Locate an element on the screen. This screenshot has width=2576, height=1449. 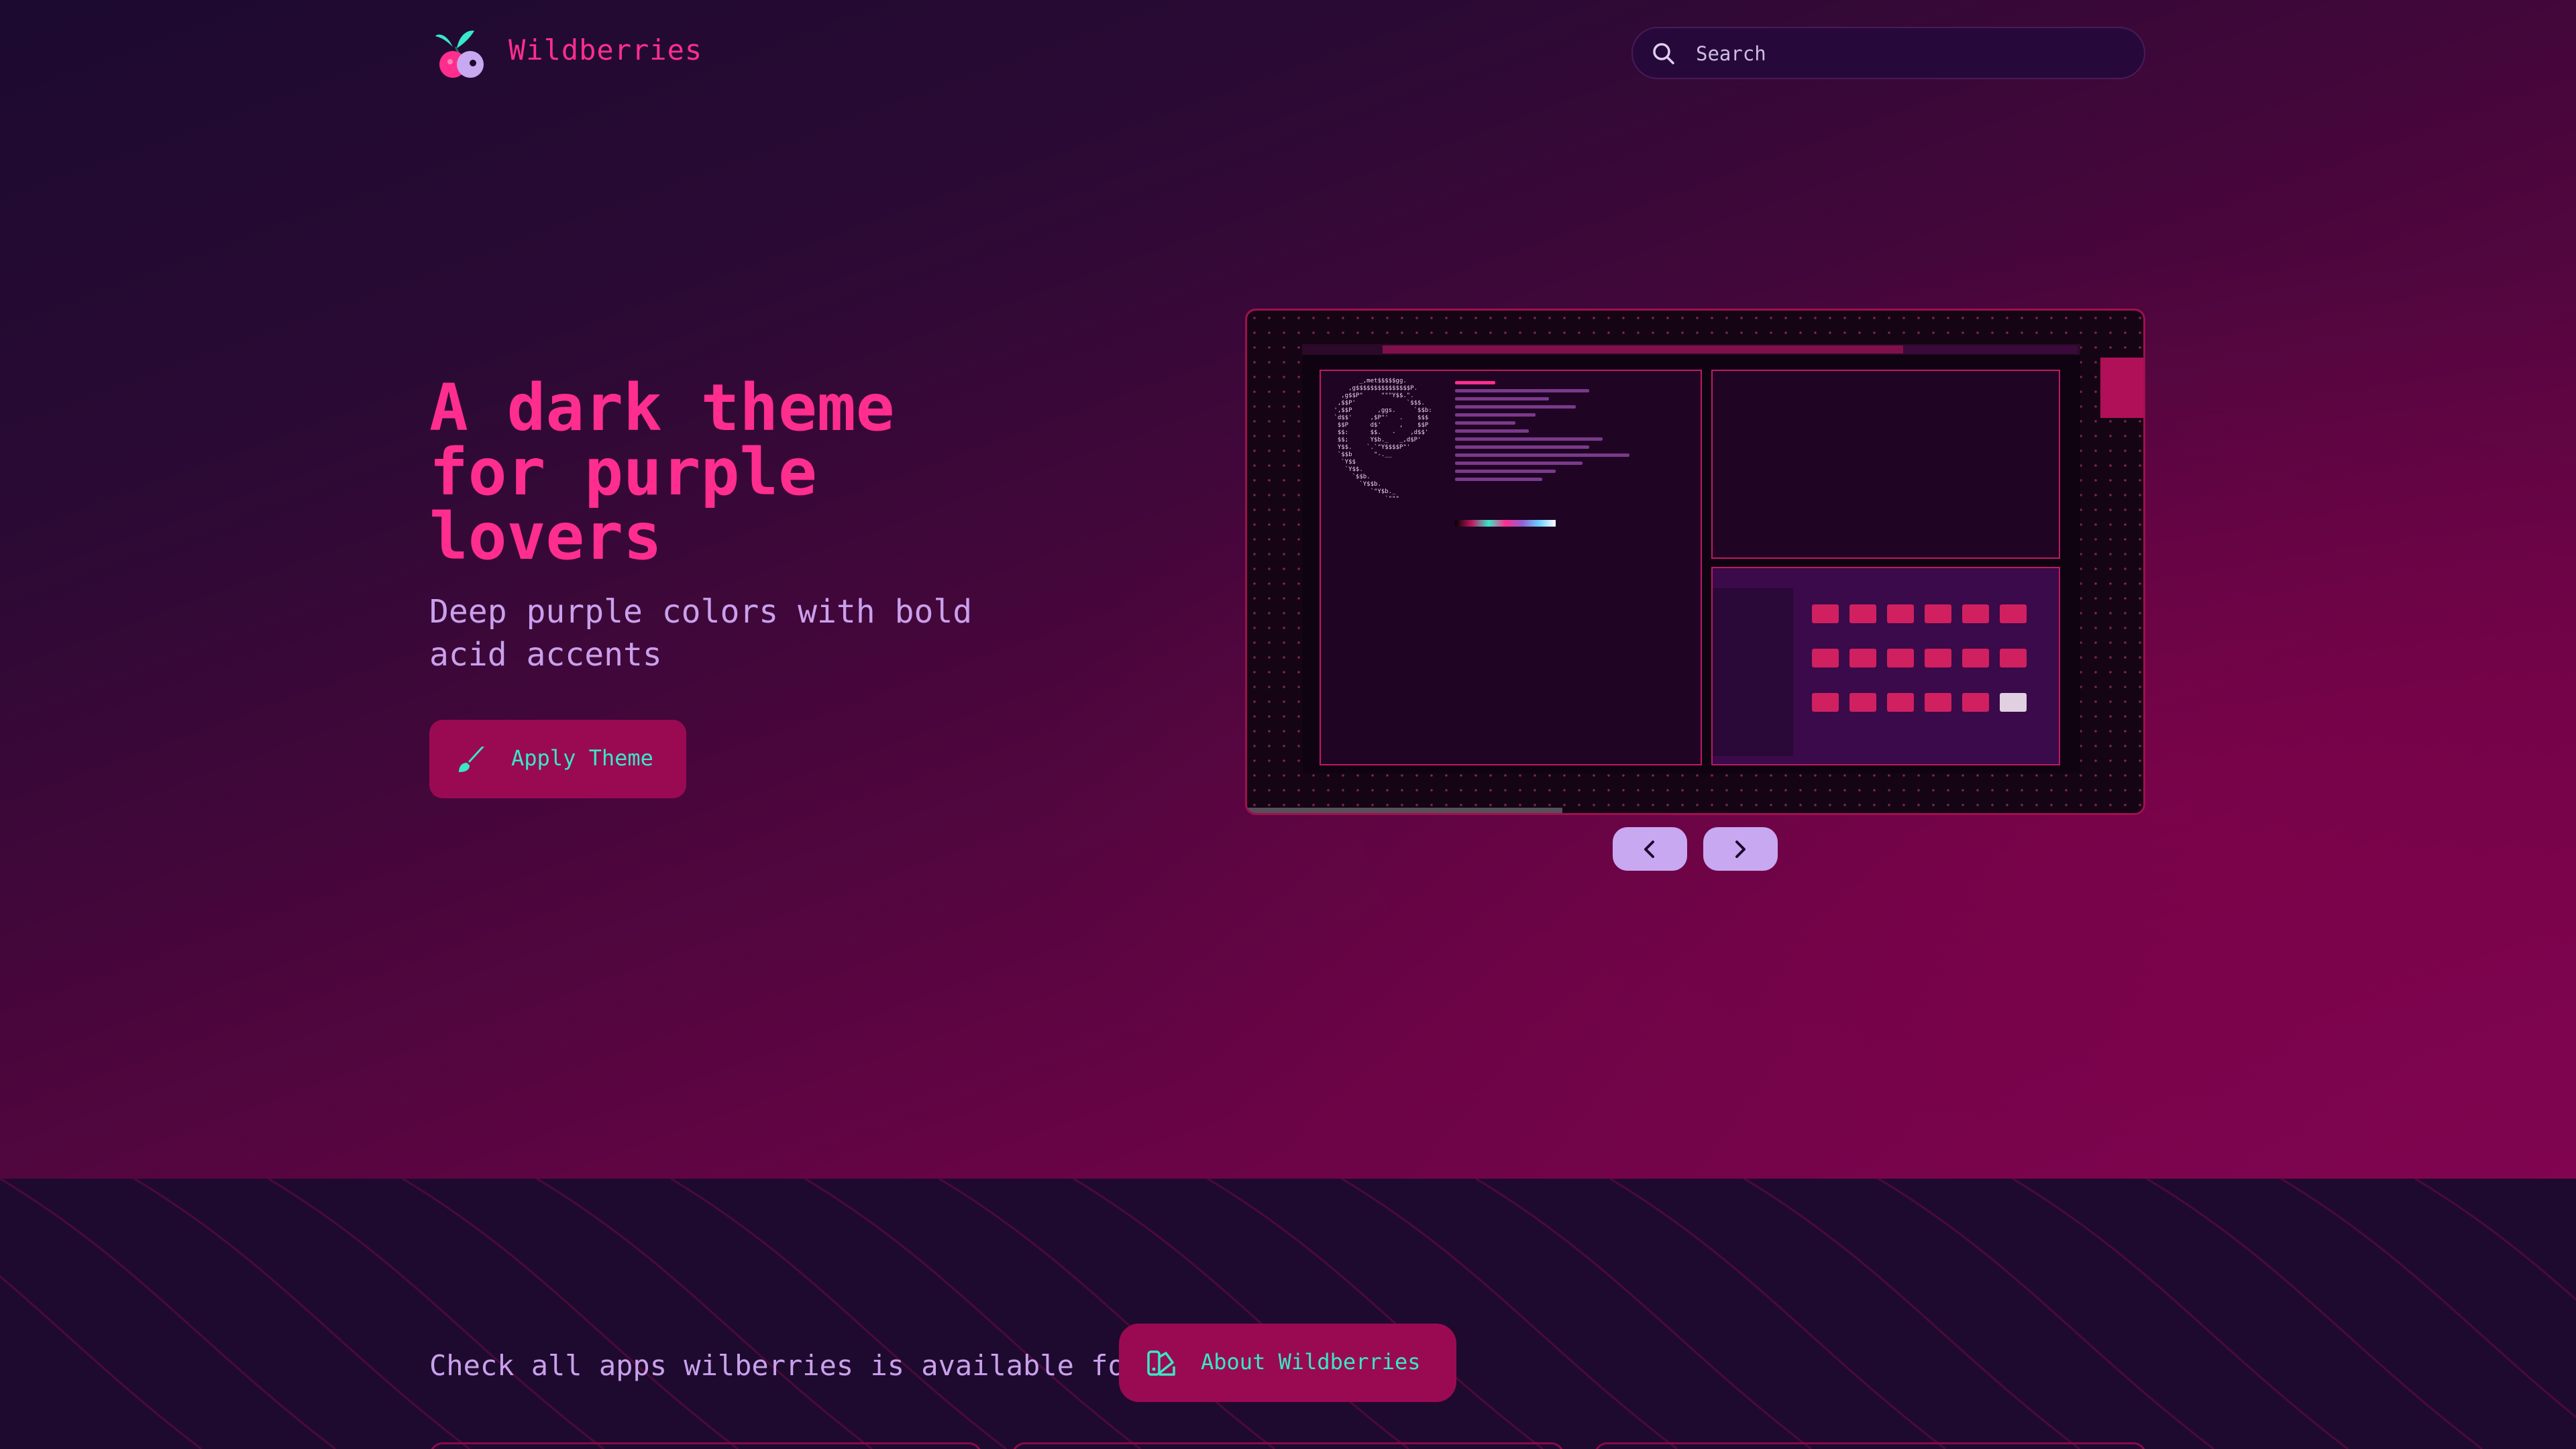
search-bar is located at coordinates (1888, 53).